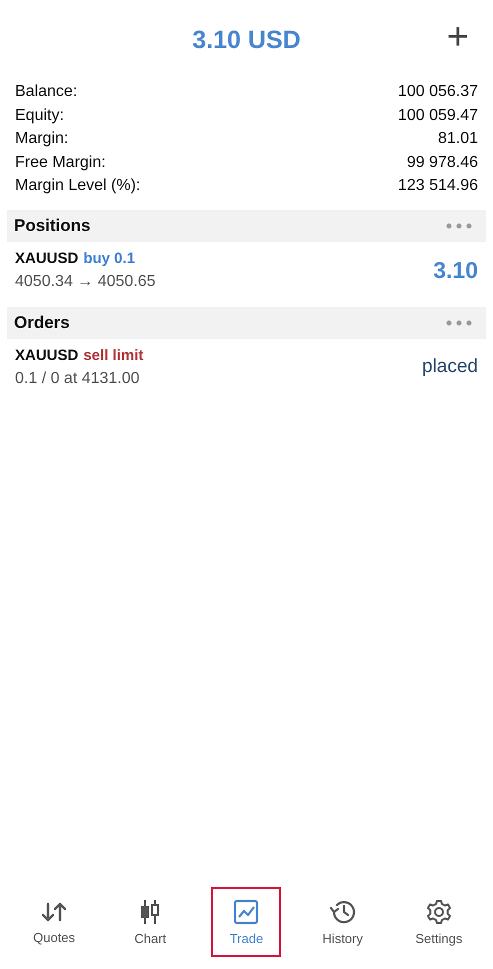  I want to click on summary-label: Free Margin:, so click(60, 162).